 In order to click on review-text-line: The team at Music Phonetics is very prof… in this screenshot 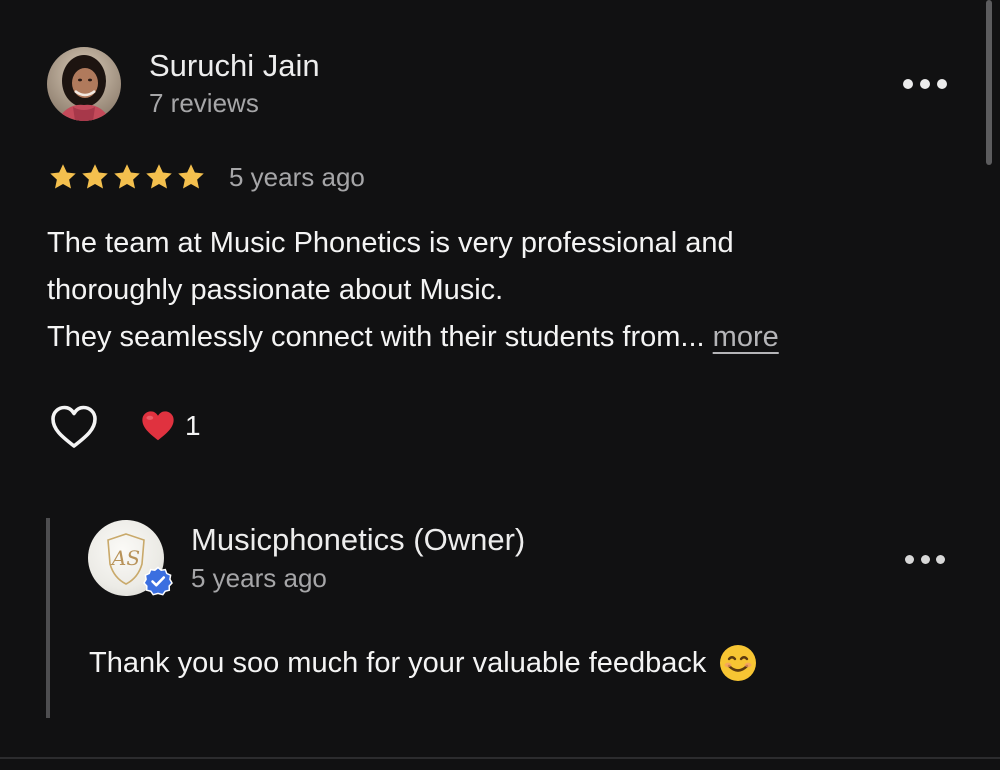, I will do `click(390, 243)`.